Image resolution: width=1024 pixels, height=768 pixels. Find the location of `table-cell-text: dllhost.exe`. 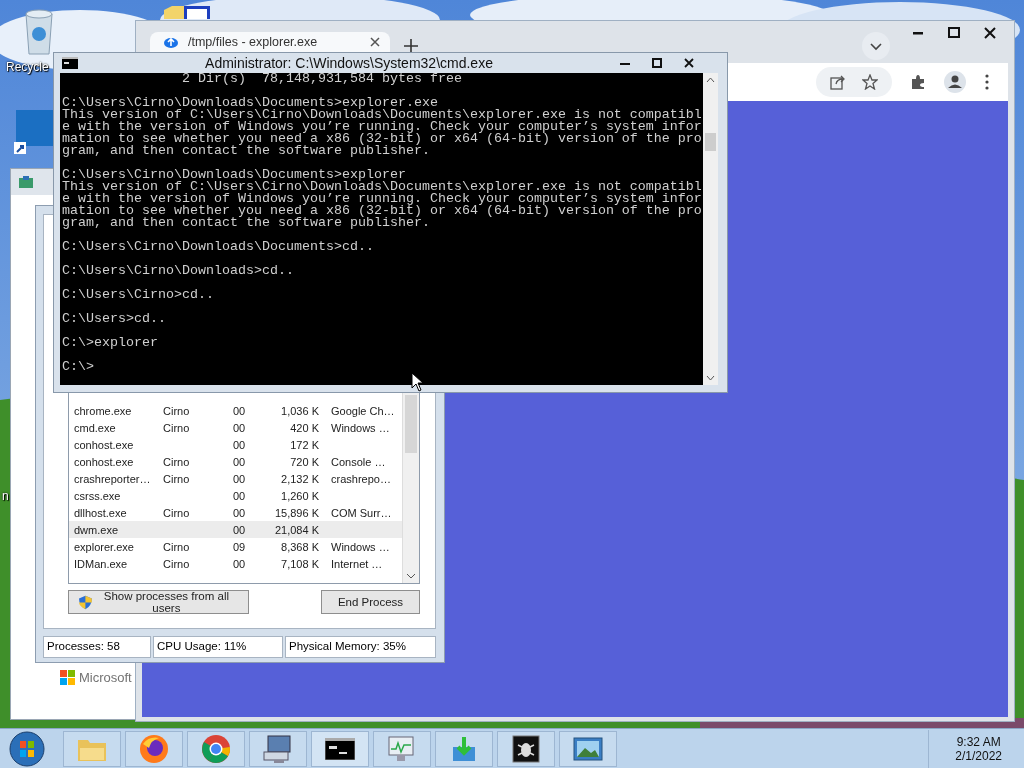

table-cell-text: dllhost.exe is located at coordinates (101, 512).